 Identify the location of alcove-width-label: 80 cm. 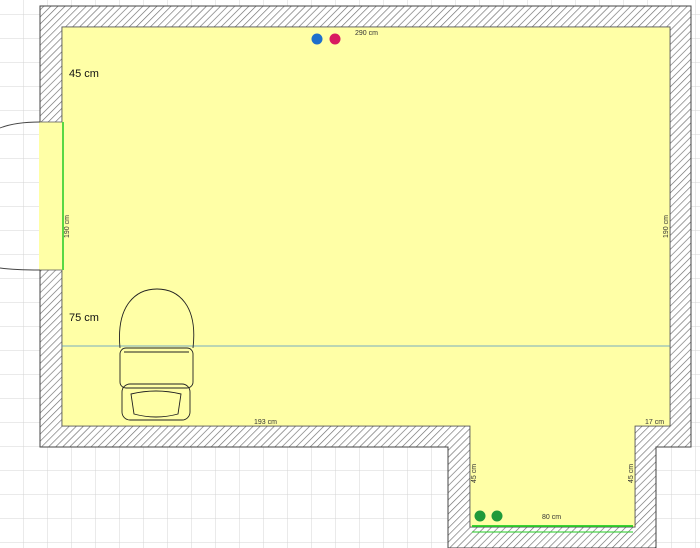
(551, 517).